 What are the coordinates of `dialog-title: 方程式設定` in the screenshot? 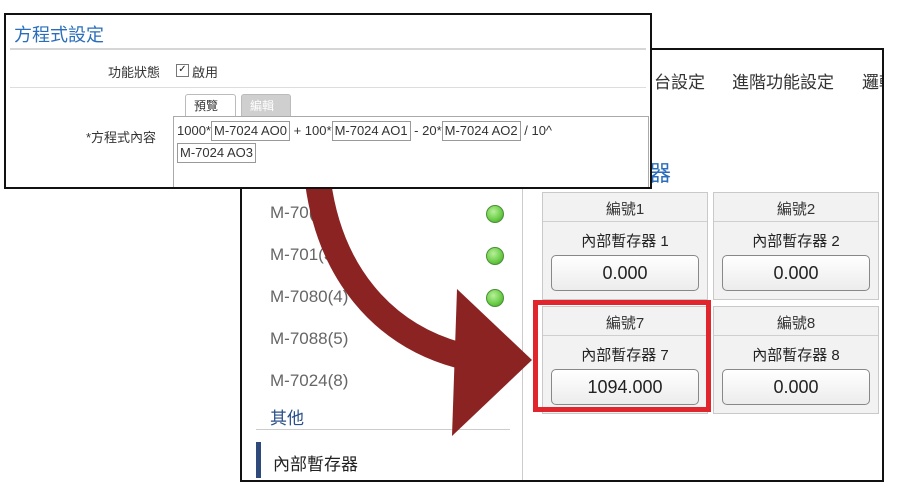 It's located at (59, 35).